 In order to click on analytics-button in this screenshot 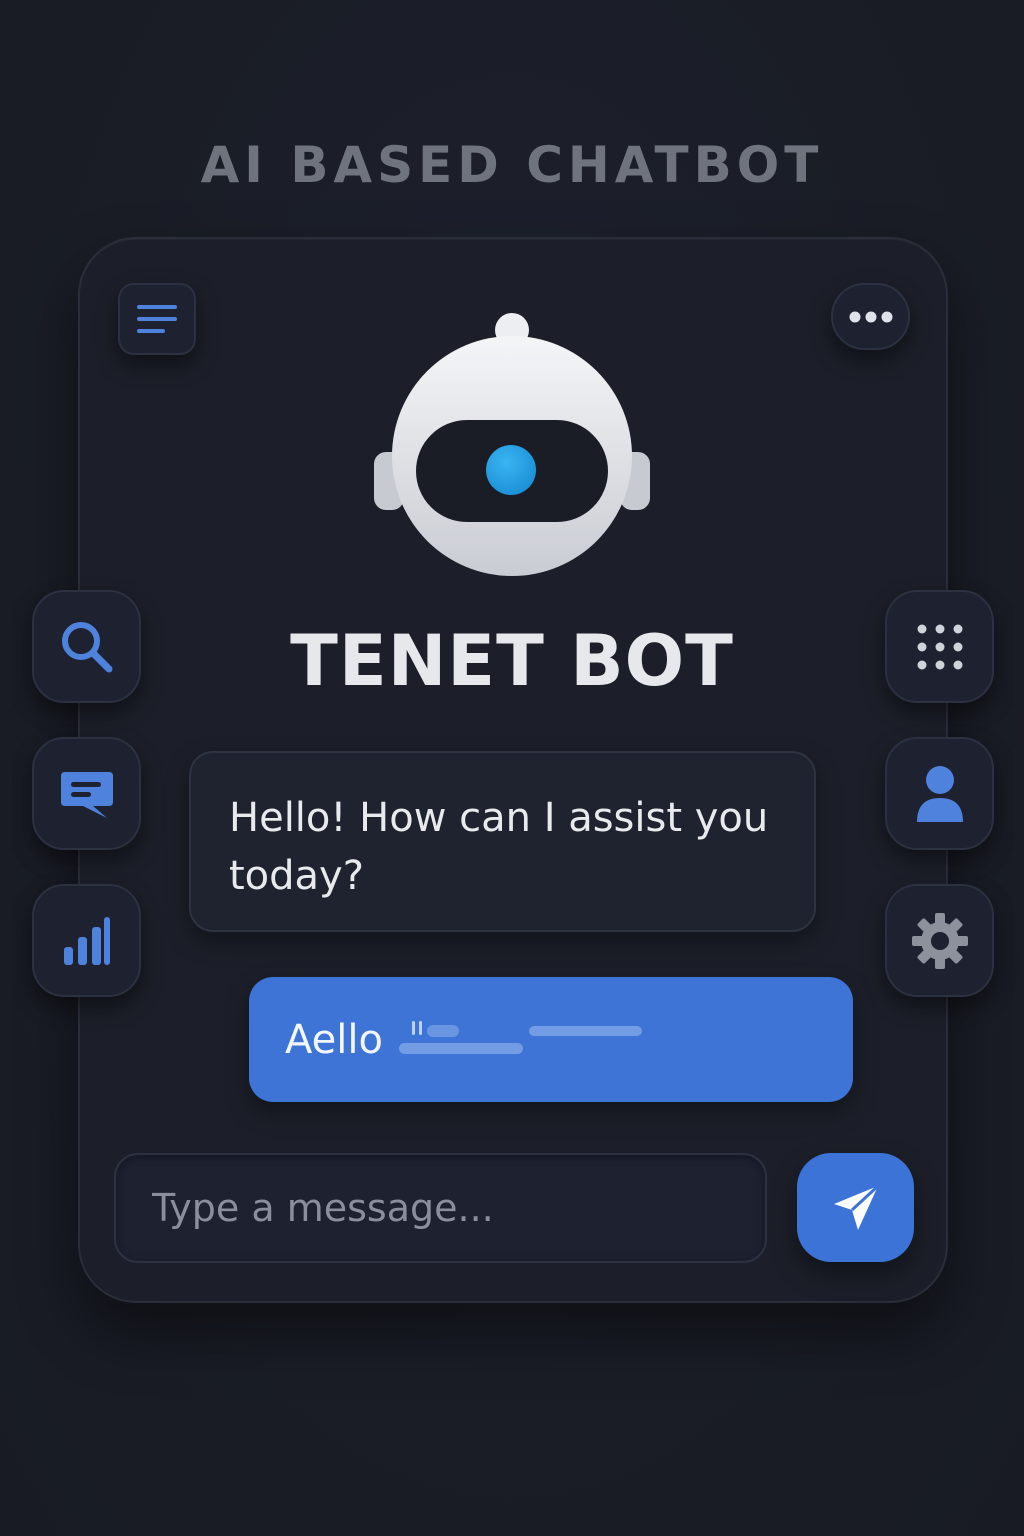, I will do `click(86, 940)`.